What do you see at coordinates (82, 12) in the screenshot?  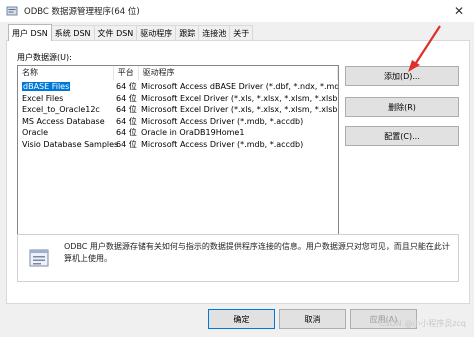 I see `window-title: ODBC 数据源管理程序(64 位)` at bounding box center [82, 12].